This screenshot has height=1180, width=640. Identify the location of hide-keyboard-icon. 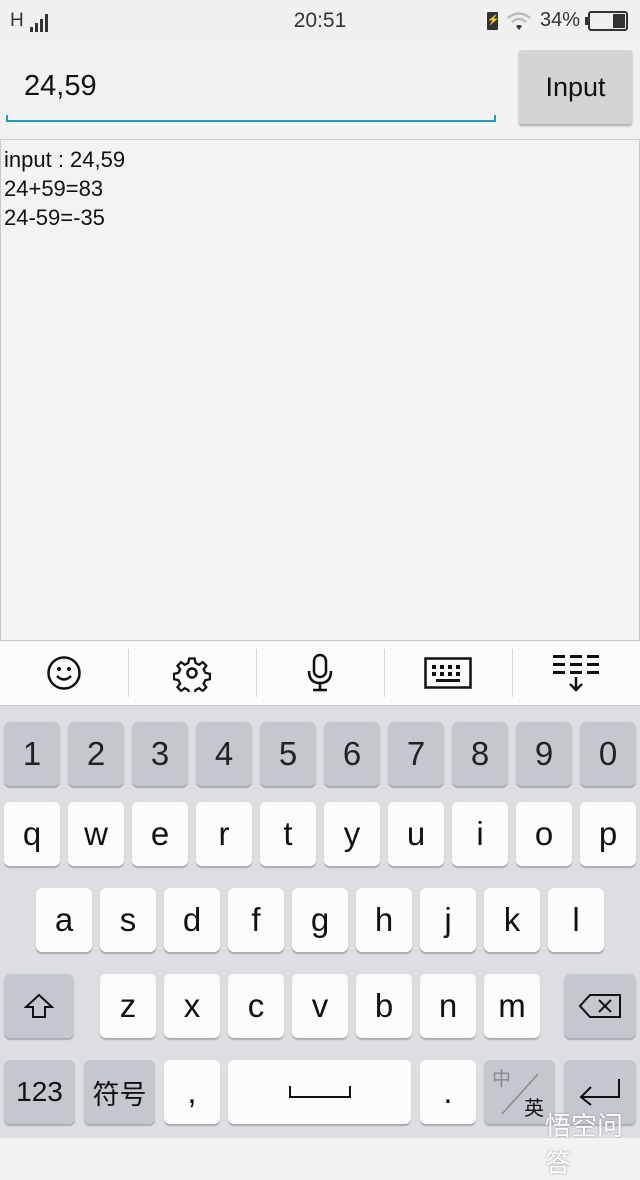
(576, 673).